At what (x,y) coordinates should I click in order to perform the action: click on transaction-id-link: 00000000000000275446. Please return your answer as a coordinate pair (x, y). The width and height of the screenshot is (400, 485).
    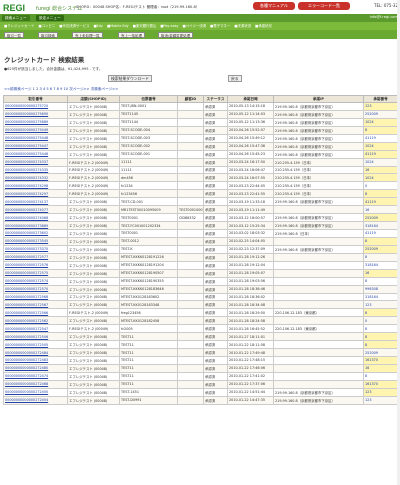
    Looking at the image, I should click on (35, 154).